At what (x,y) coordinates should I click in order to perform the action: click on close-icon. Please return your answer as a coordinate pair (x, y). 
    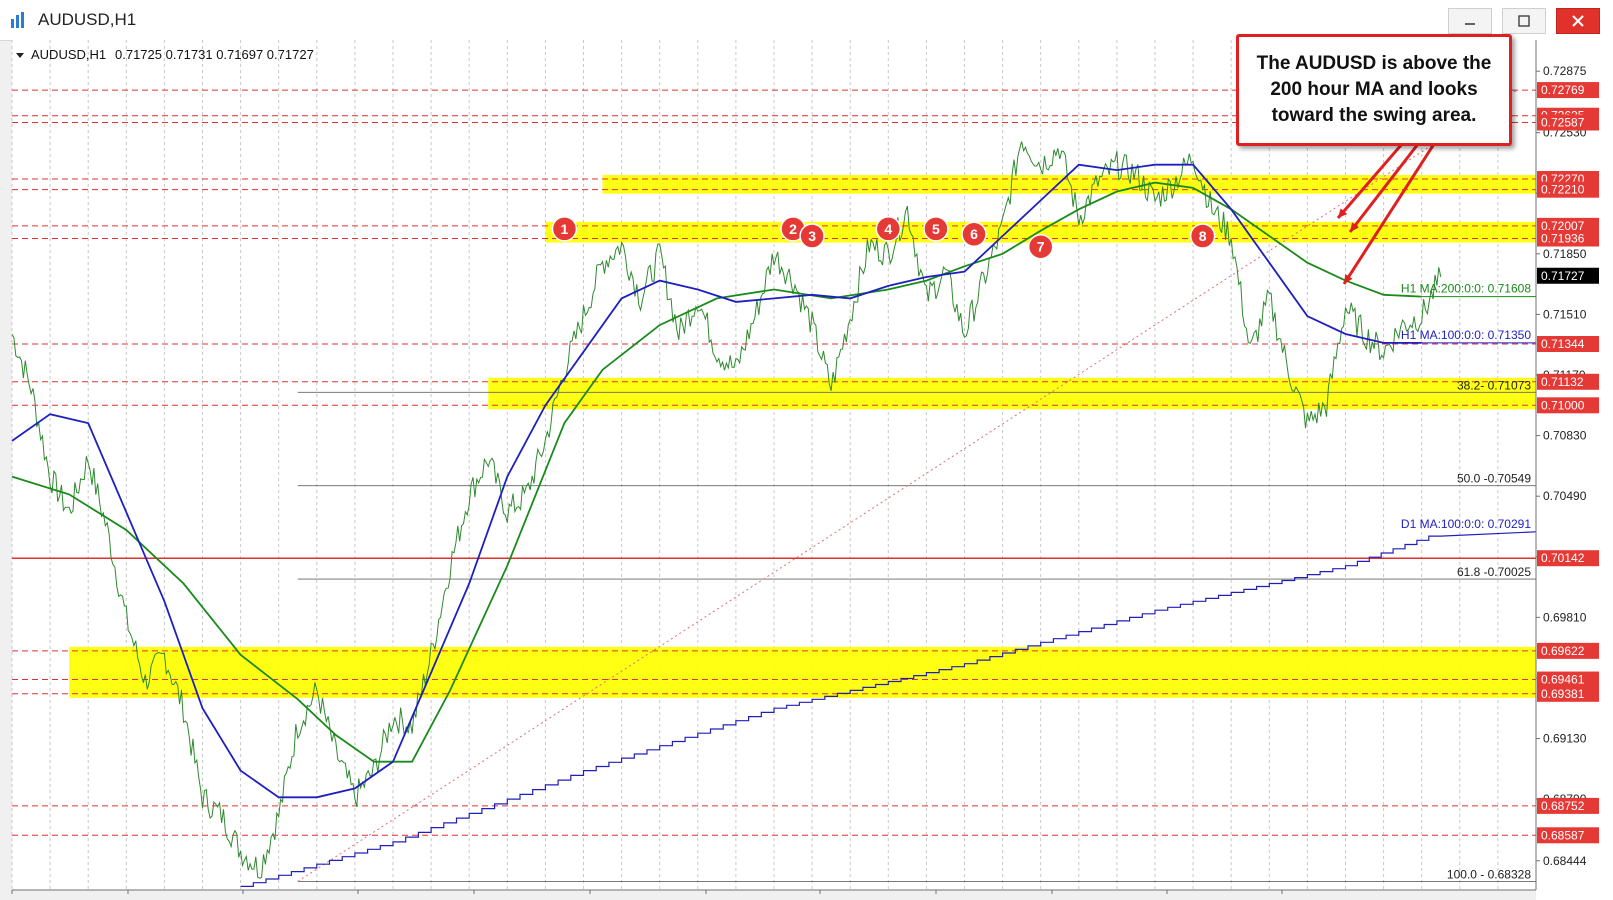
    Looking at the image, I should click on (1578, 21).